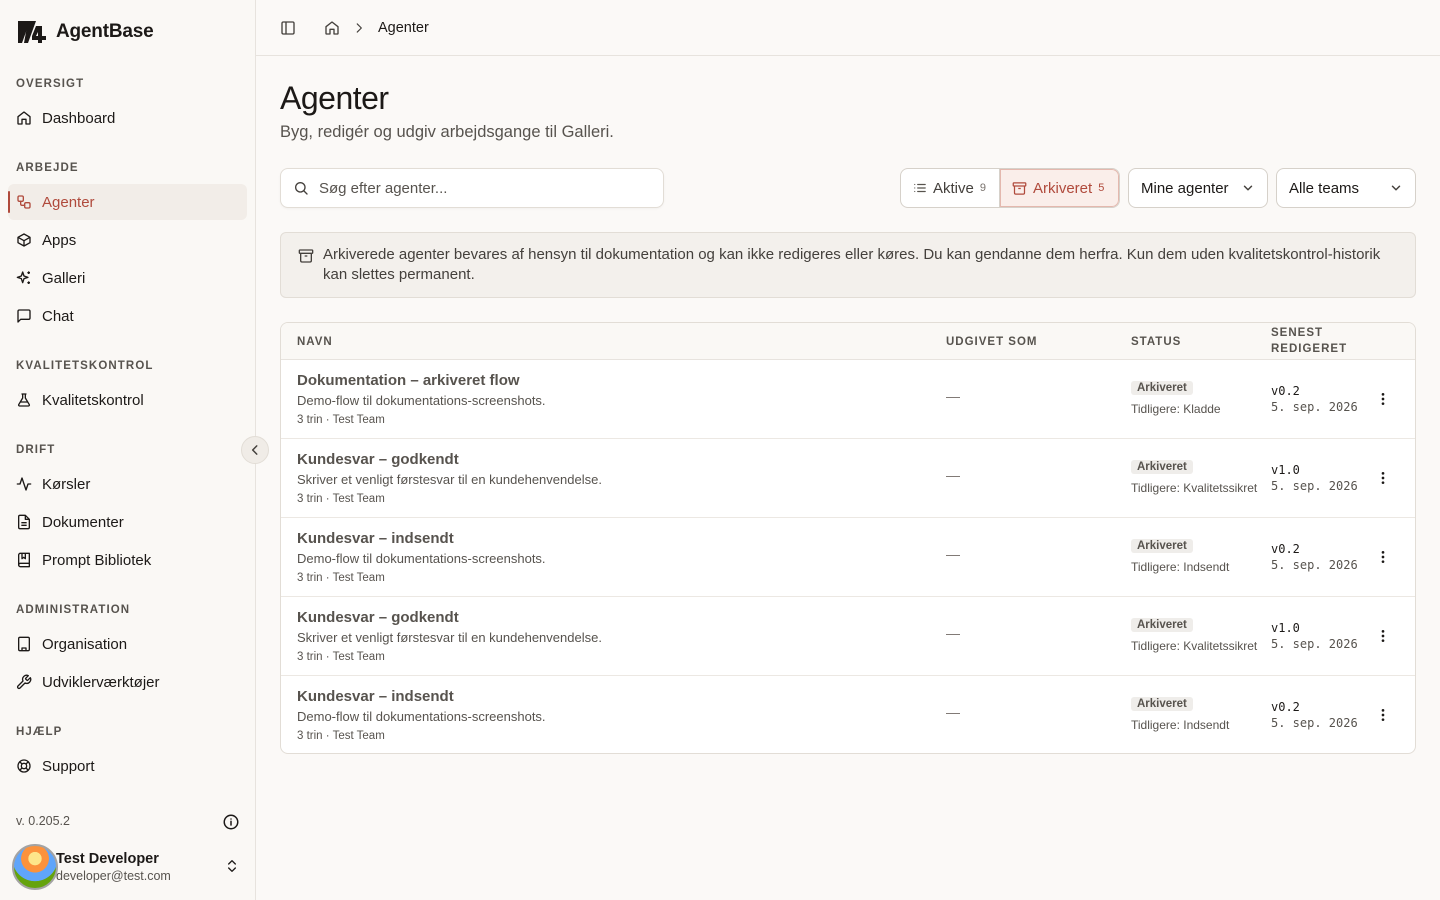 The image size is (1440, 900). Describe the element at coordinates (288, 28) in the screenshot. I see `panel-left-icon` at that location.